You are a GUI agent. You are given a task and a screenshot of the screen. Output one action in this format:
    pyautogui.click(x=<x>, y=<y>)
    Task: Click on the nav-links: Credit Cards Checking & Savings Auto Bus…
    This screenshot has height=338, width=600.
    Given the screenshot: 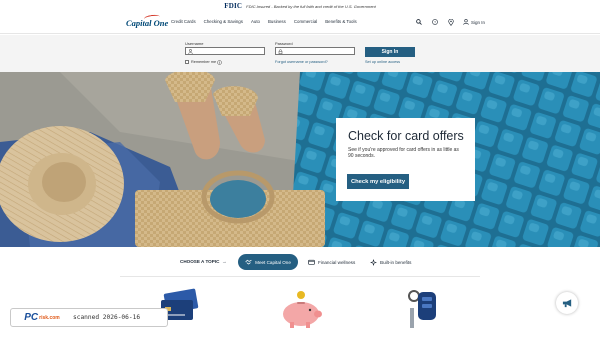 What is the action you would take?
    pyautogui.click(x=264, y=21)
    